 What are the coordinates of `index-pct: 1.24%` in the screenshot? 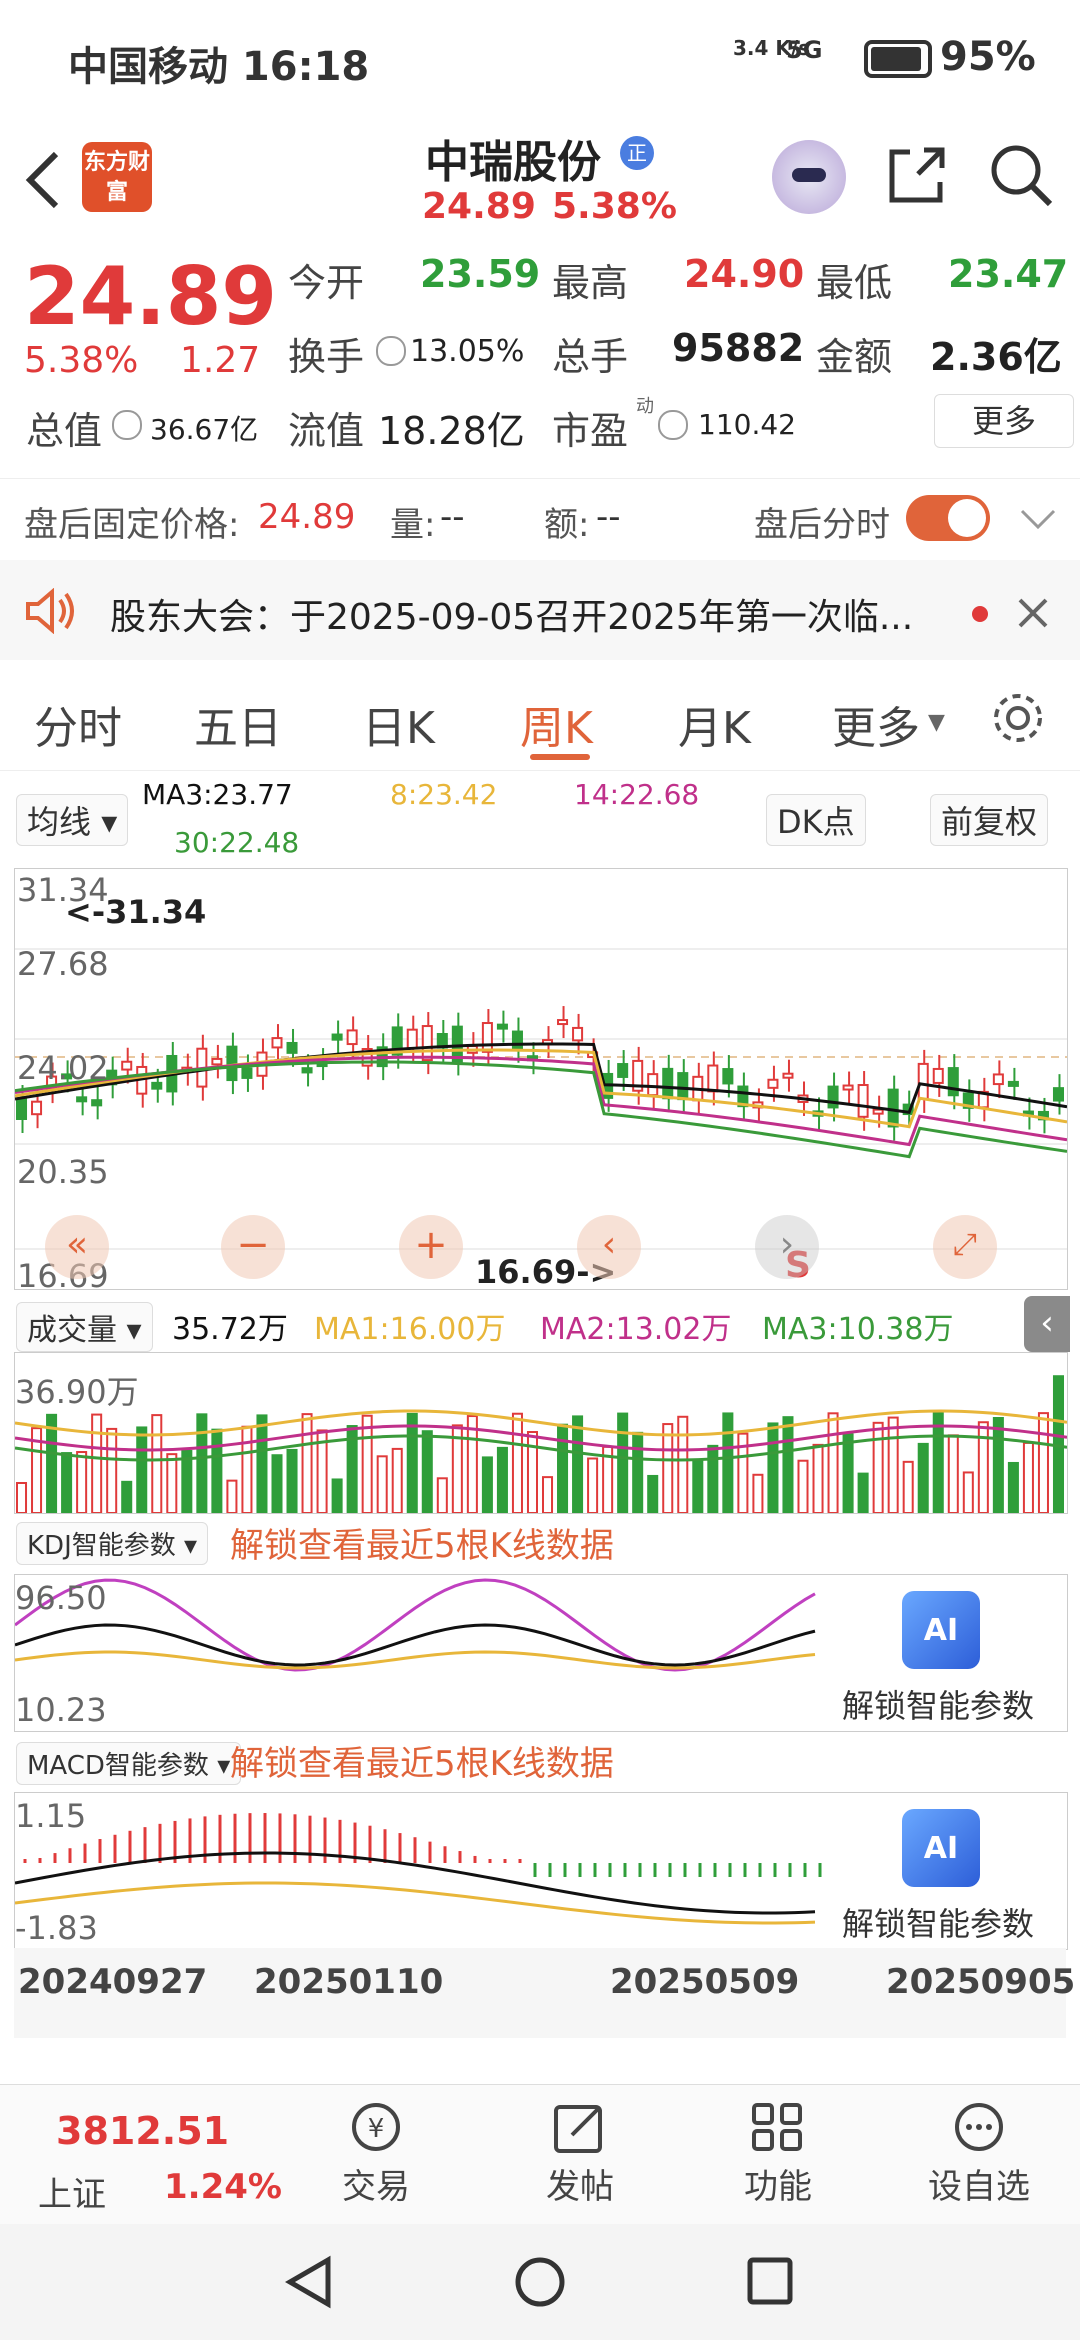 It's located at (223, 2187).